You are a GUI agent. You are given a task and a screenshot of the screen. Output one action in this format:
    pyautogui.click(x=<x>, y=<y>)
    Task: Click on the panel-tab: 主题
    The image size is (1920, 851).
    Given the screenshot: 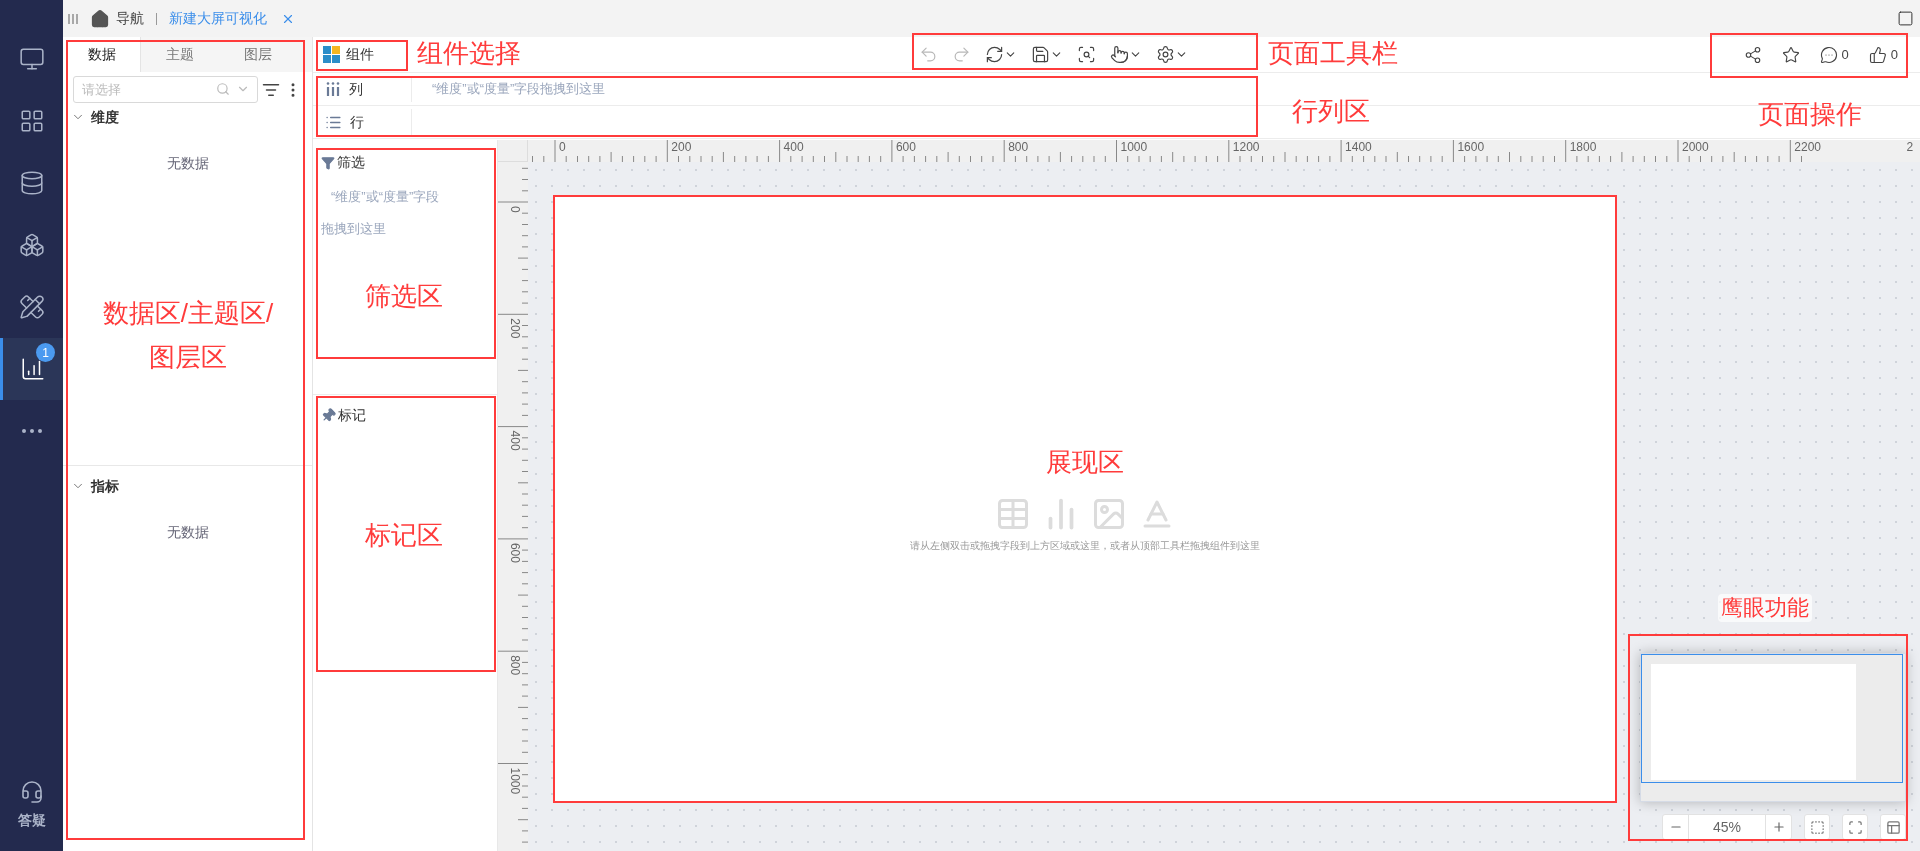 What is the action you would take?
    pyautogui.click(x=180, y=54)
    